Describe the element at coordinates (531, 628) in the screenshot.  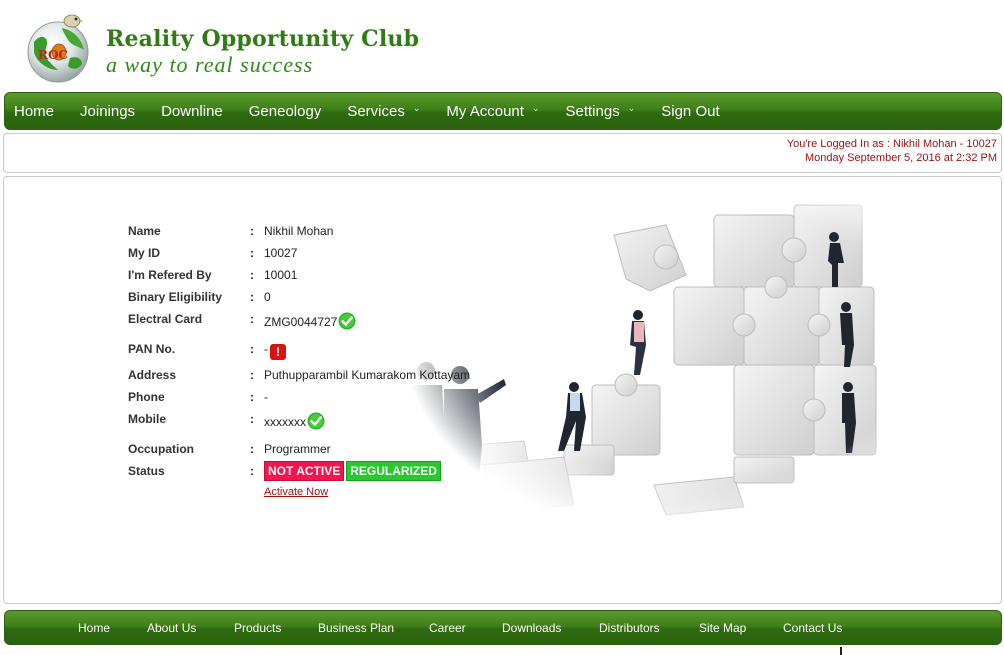
I see `footer-link-downloads: Downloads` at that location.